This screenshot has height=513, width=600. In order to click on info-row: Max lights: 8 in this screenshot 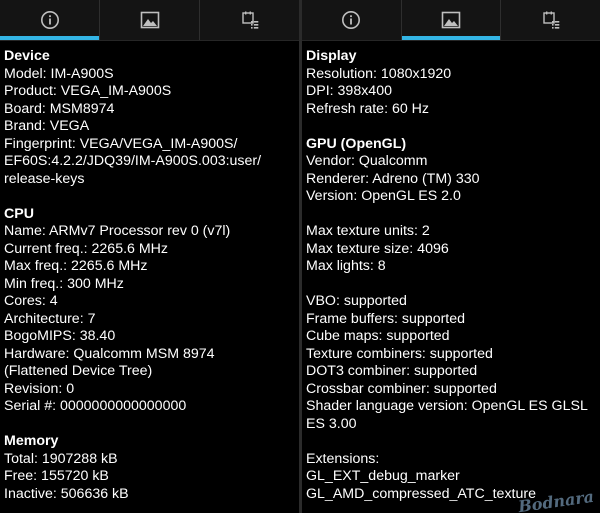, I will do `click(346, 266)`.